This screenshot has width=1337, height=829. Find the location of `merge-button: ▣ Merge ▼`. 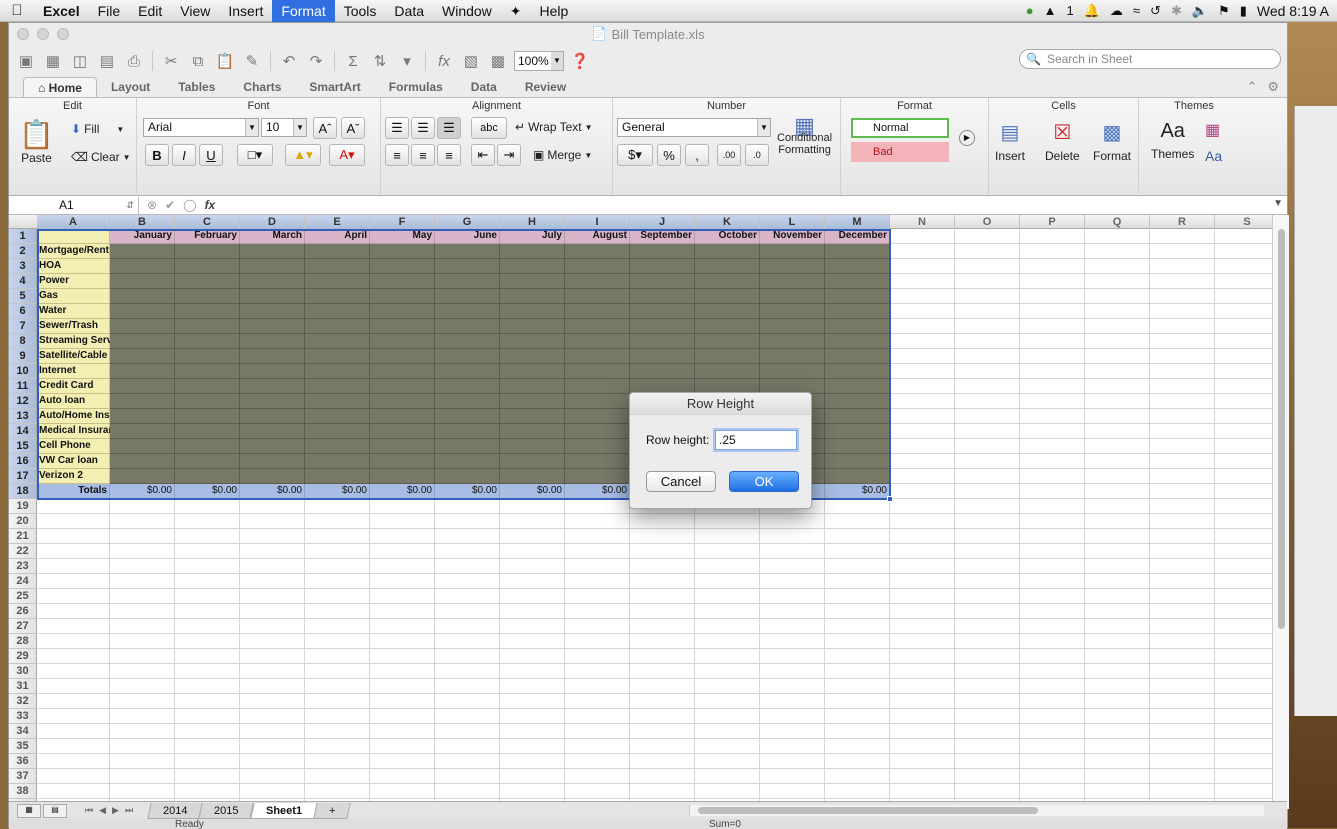

merge-button: ▣ Merge ▼ is located at coordinates (562, 155).